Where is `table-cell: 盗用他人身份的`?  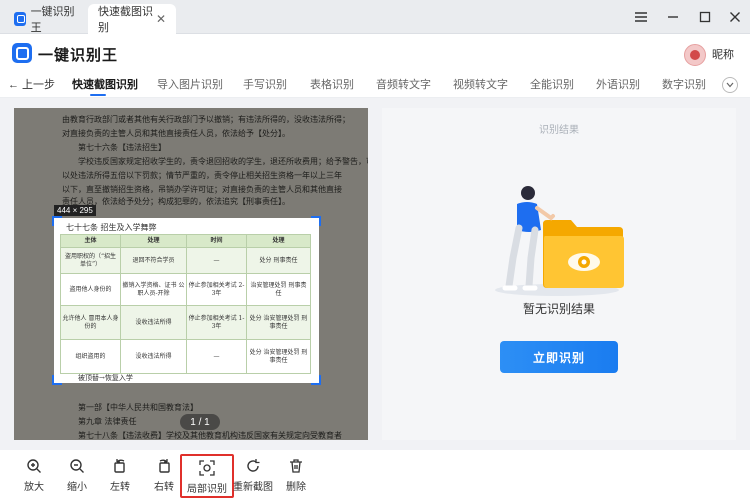 table-cell: 盗用他人身份的 is located at coordinates (90, 289).